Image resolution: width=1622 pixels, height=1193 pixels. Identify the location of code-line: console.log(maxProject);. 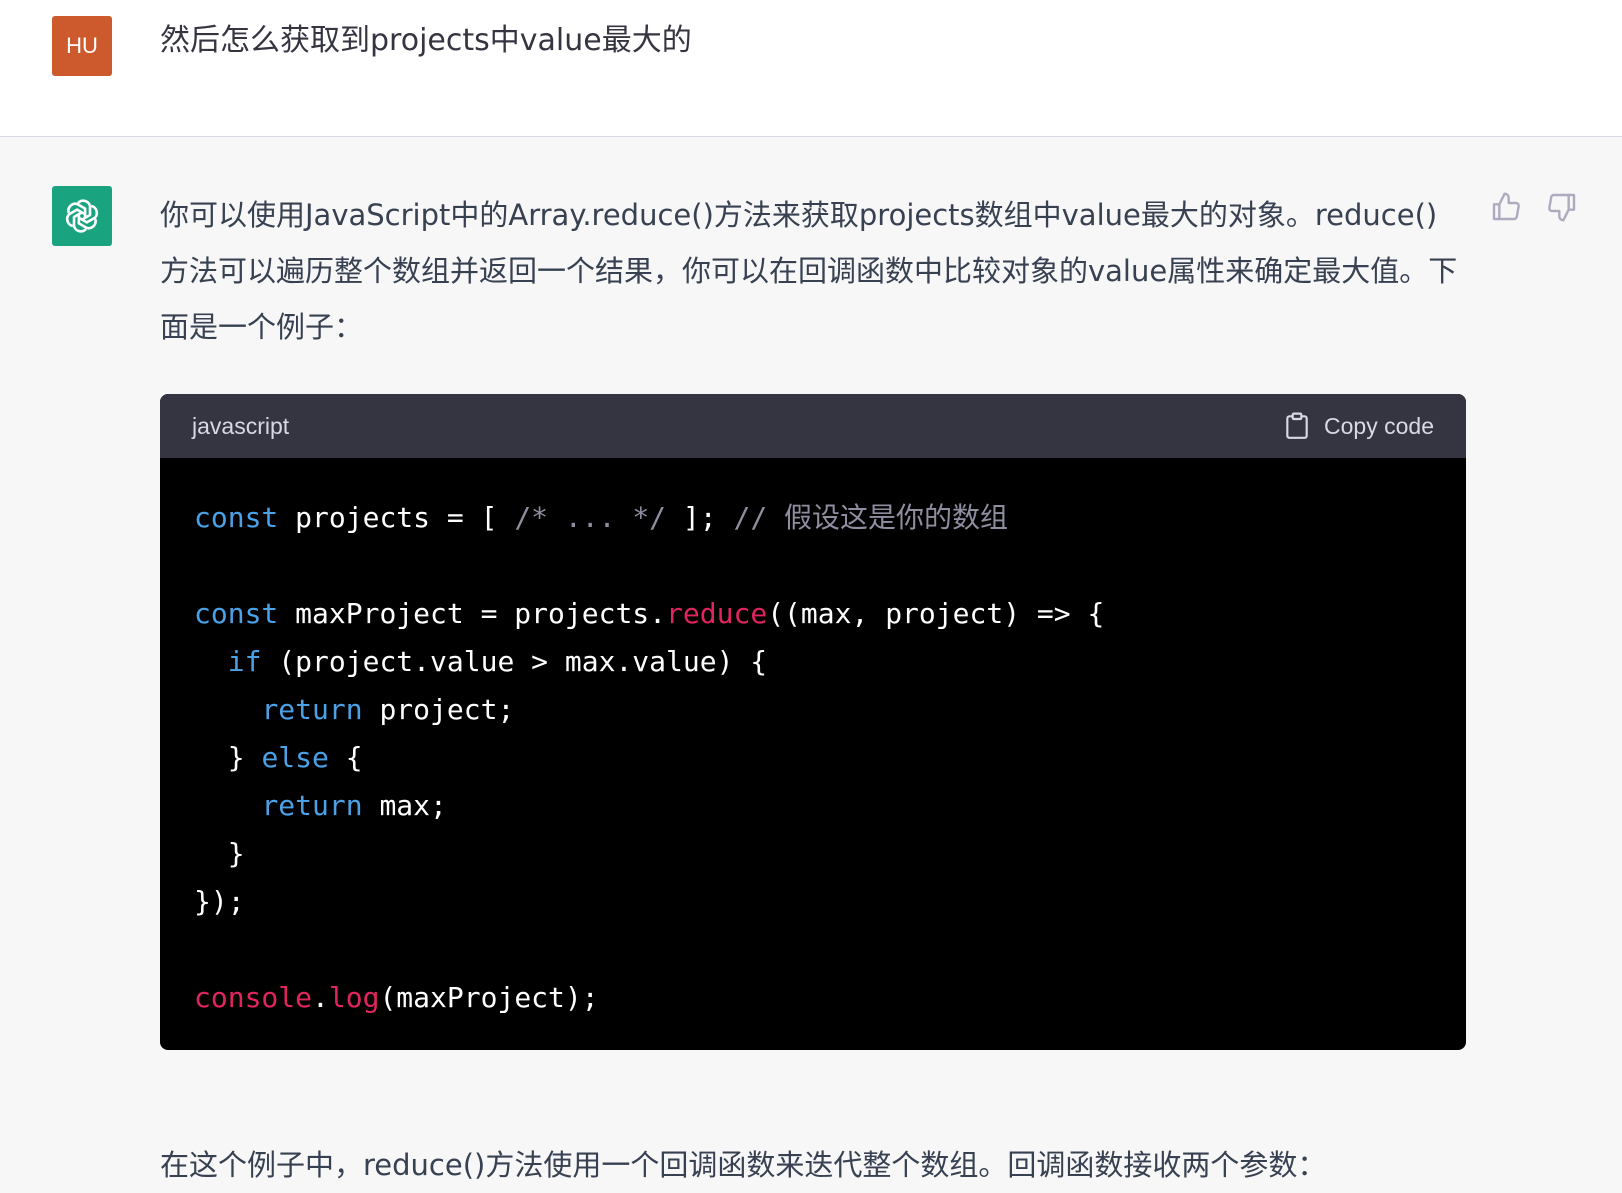
(813, 998).